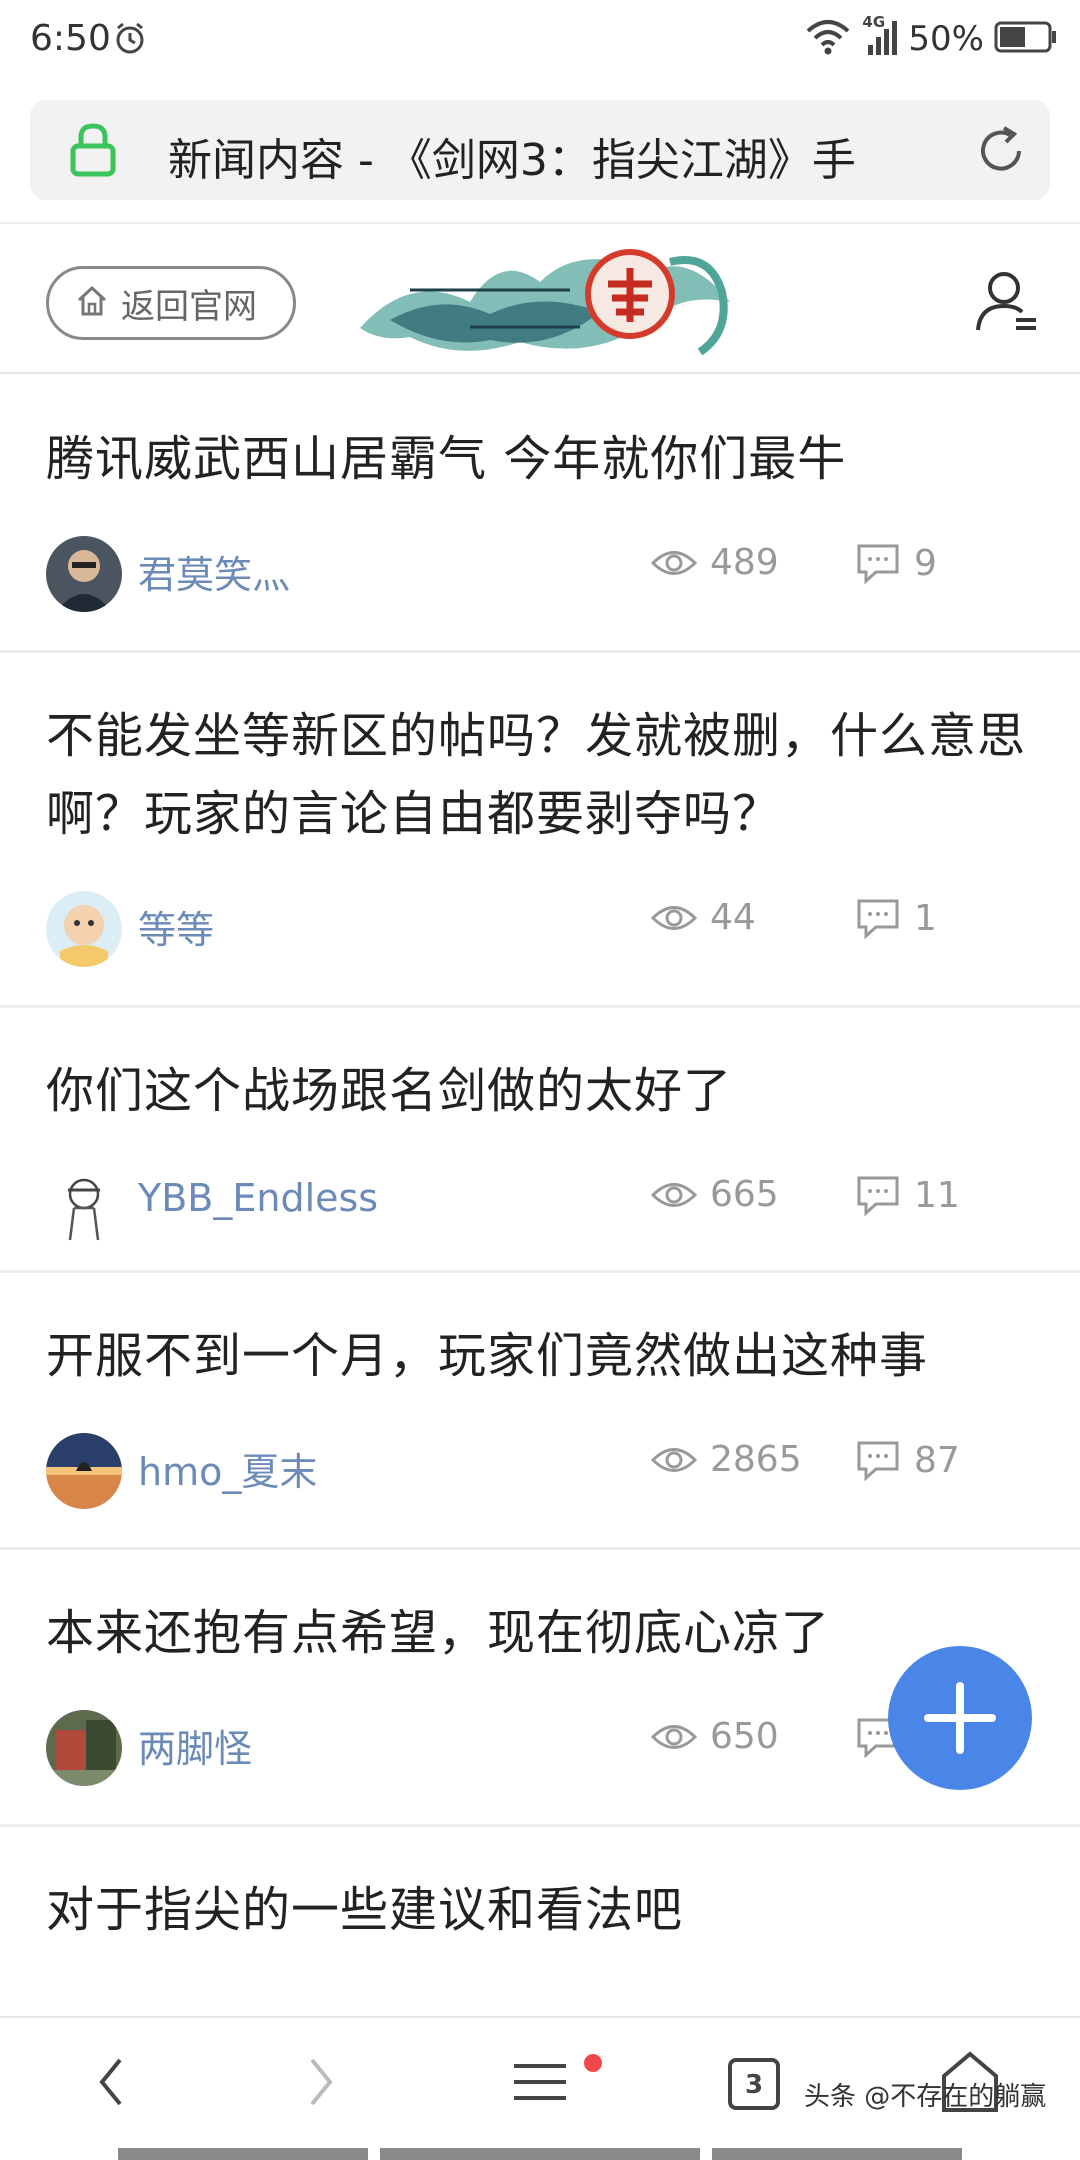 This screenshot has width=1080, height=2160. I want to click on post-meta: YBB_Endless 665 11, so click(540, 1200).